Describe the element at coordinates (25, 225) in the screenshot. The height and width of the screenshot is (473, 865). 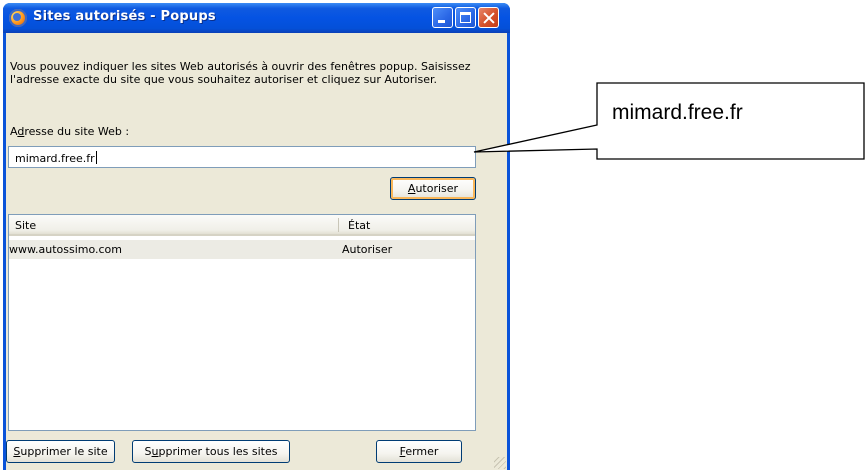
I see `column-header-site: Site` at that location.